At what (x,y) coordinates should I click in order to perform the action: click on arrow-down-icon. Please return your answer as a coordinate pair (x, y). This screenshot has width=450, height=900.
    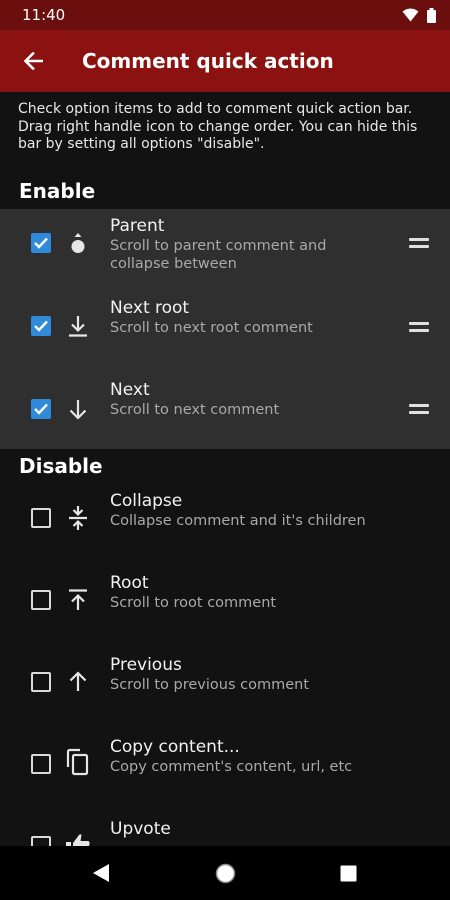
    Looking at the image, I should click on (78, 409).